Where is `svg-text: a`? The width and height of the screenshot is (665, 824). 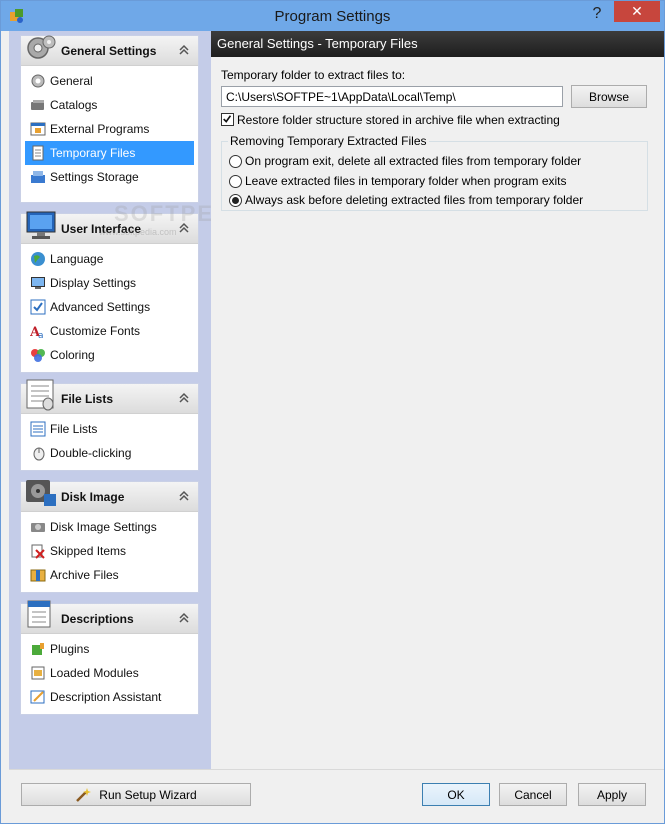 svg-text: a is located at coordinates (41, 335).